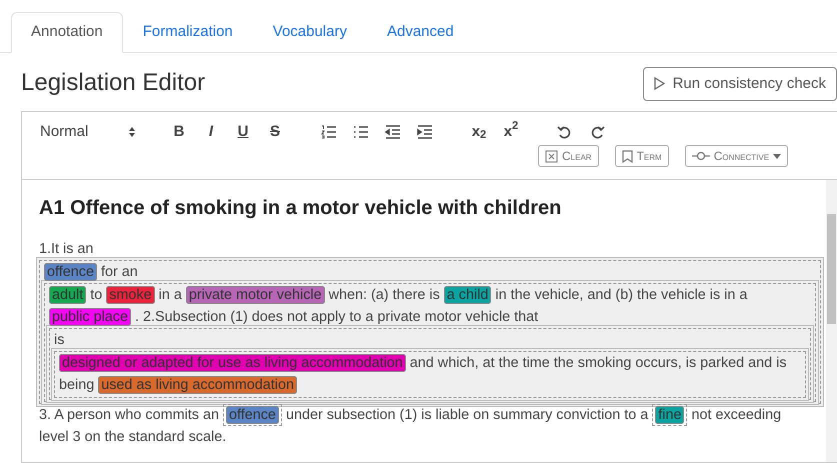 This screenshot has height=463, width=837. Describe the element at coordinates (336, 317) in the screenshot. I see `text-run: . 2.Subsection (1) does not apply to a private motor vehicle that` at that location.